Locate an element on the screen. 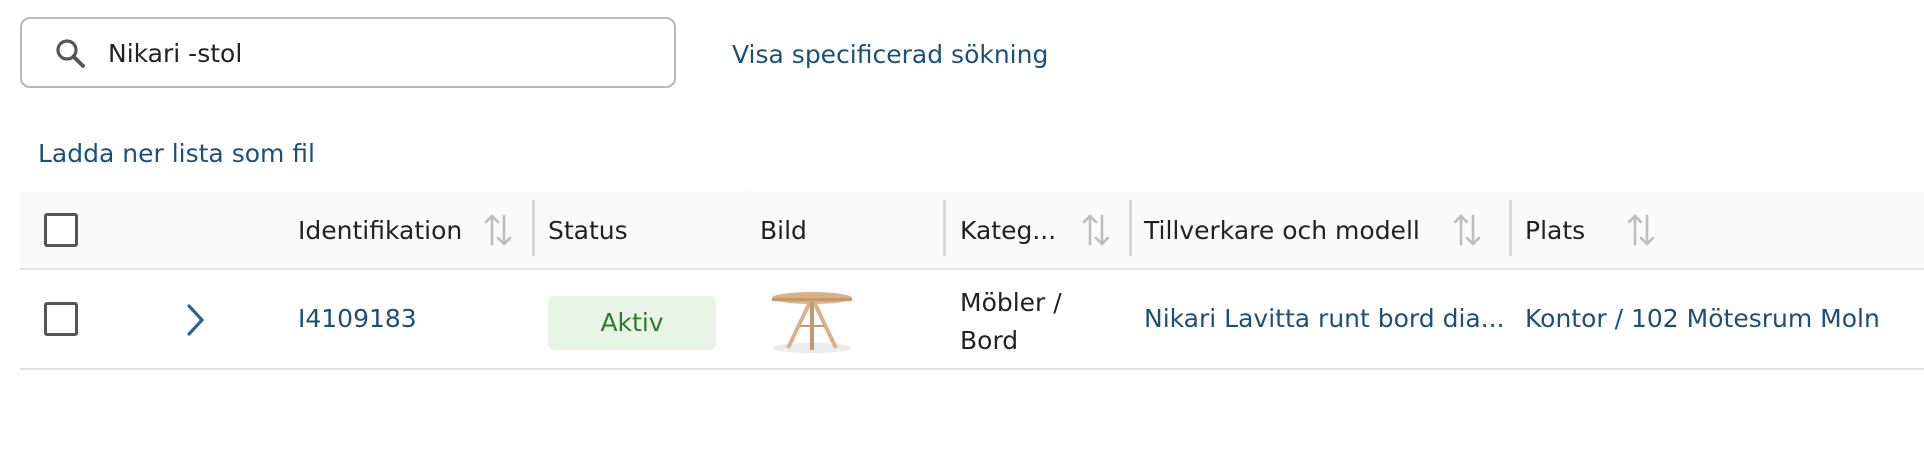  header-identification: Identifikation is located at coordinates (380, 231).